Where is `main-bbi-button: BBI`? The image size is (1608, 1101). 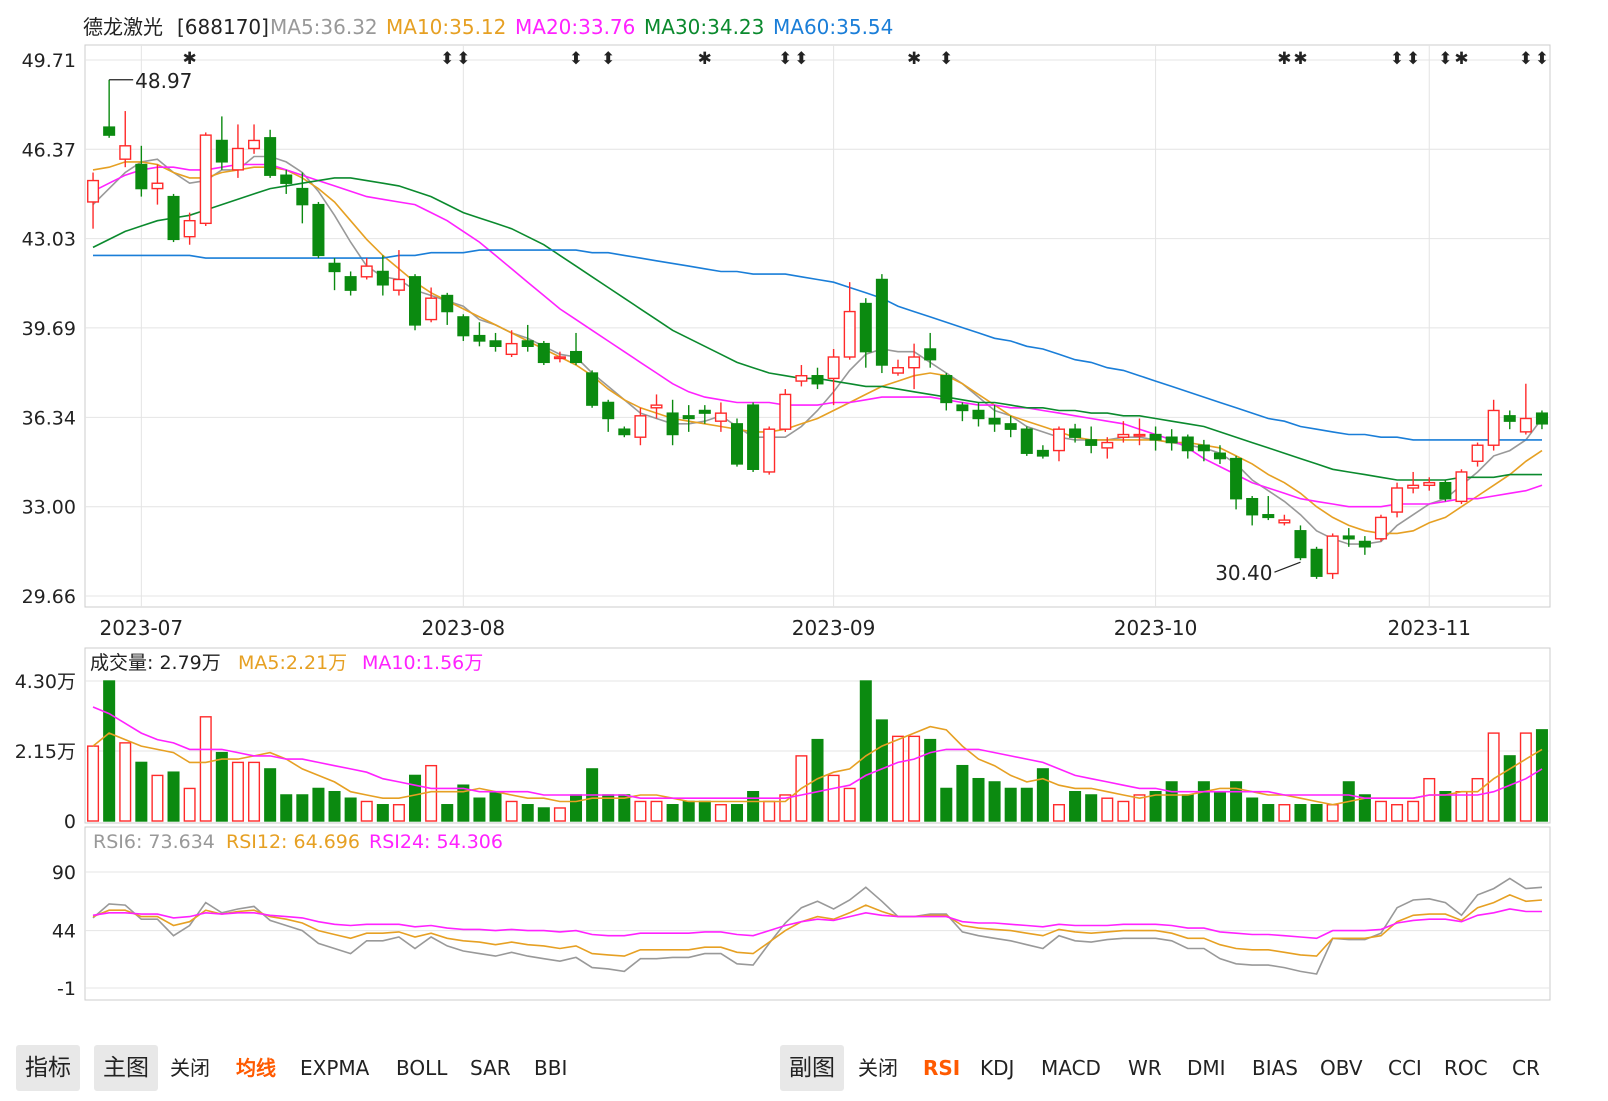
main-bbi-button: BBI is located at coordinates (550, 1068).